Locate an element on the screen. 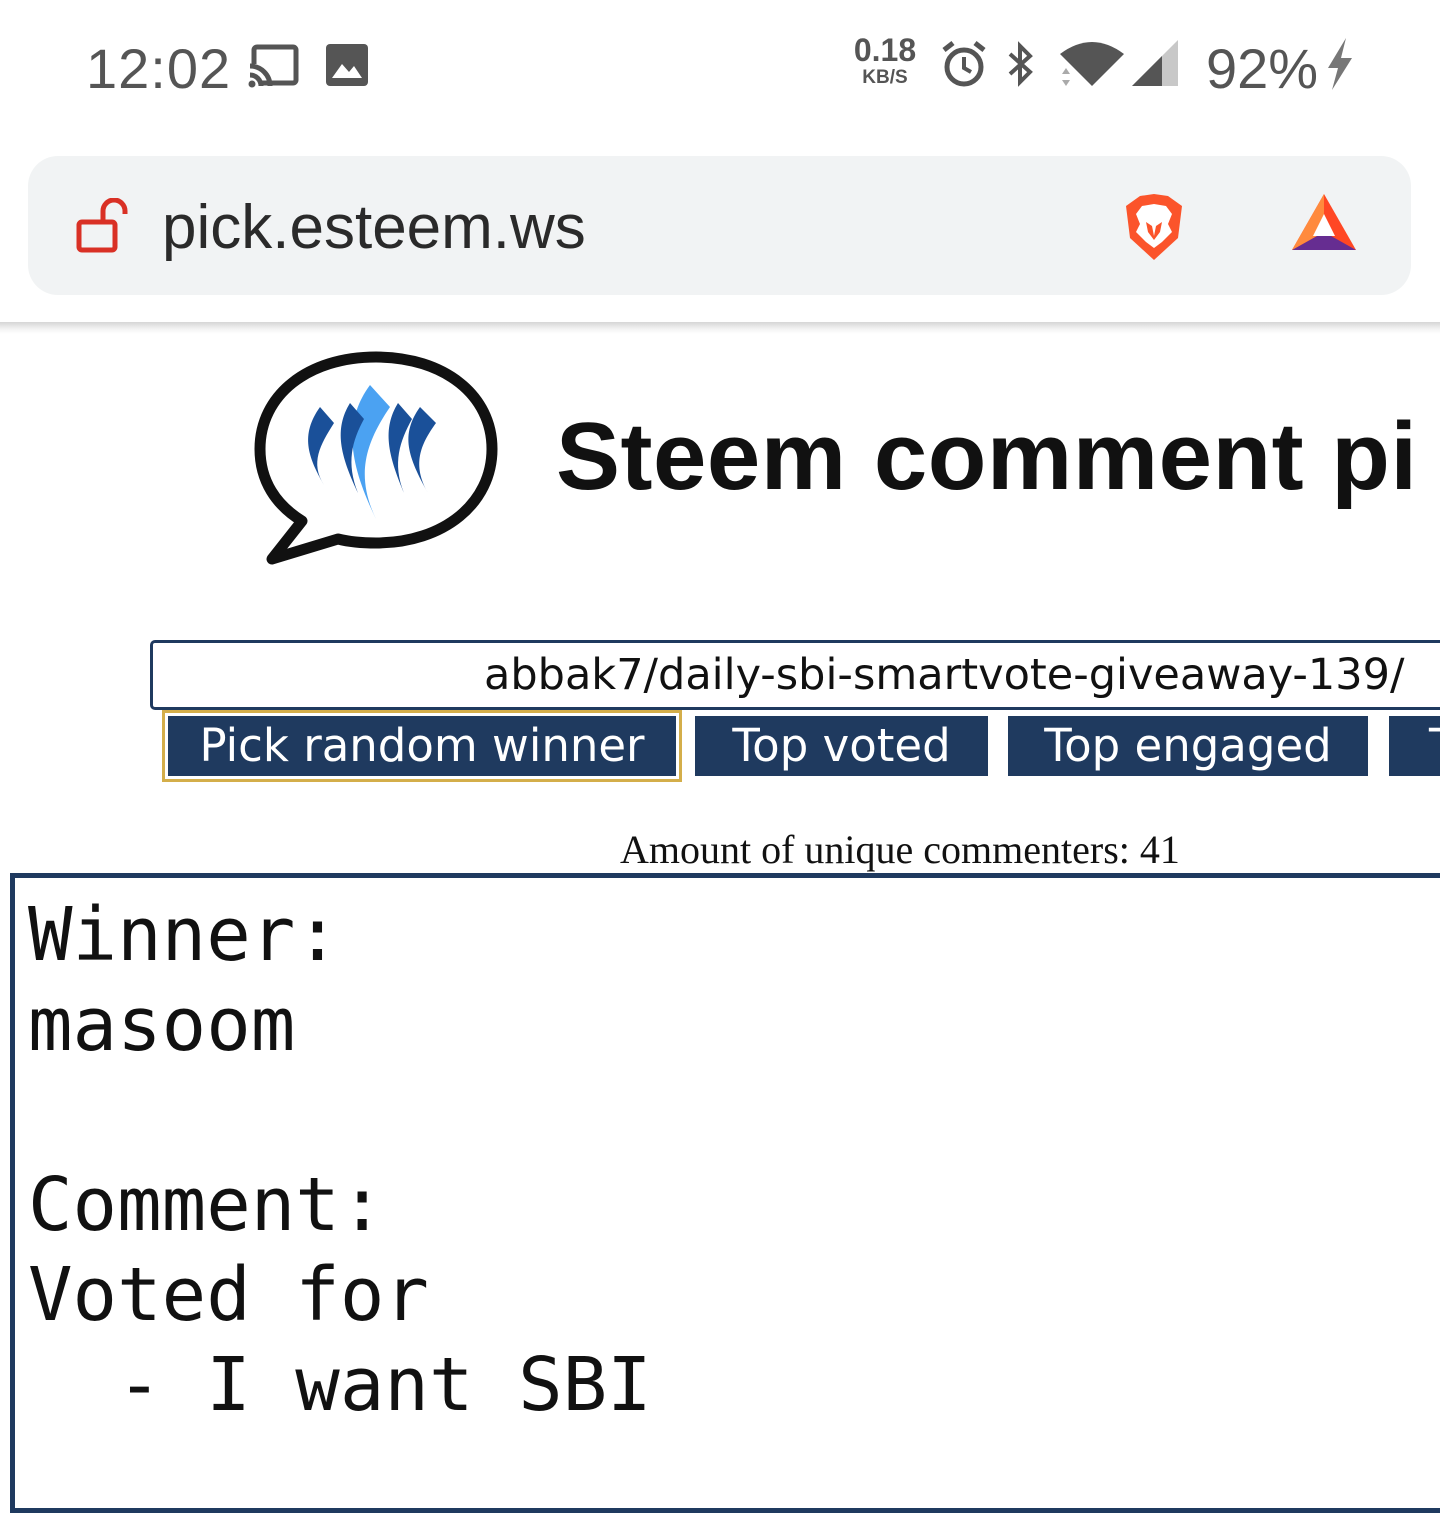 The image size is (1440, 1513). network-speed-value: 0.18 is located at coordinates (885, 50).